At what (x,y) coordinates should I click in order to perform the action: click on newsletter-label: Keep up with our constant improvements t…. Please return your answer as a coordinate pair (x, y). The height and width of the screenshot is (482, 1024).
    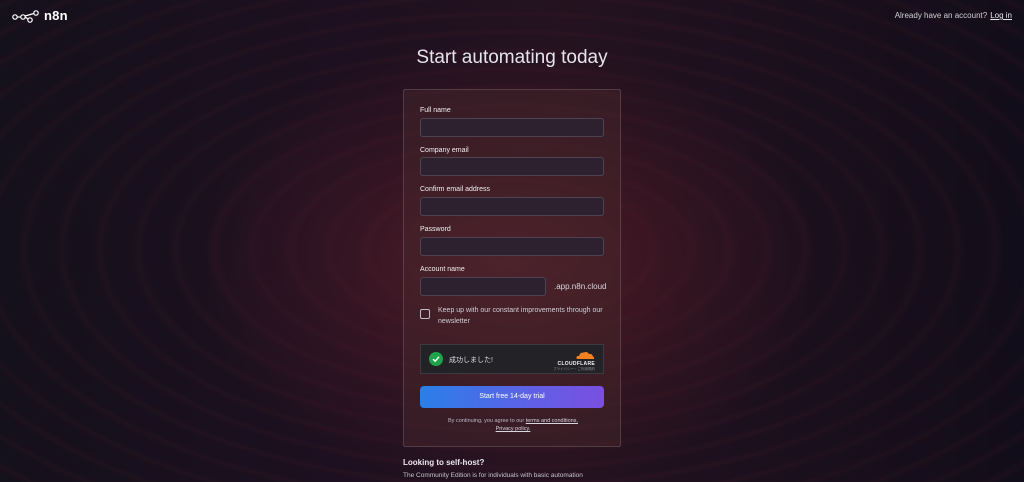
    Looking at the image, I should click on (520, 316).